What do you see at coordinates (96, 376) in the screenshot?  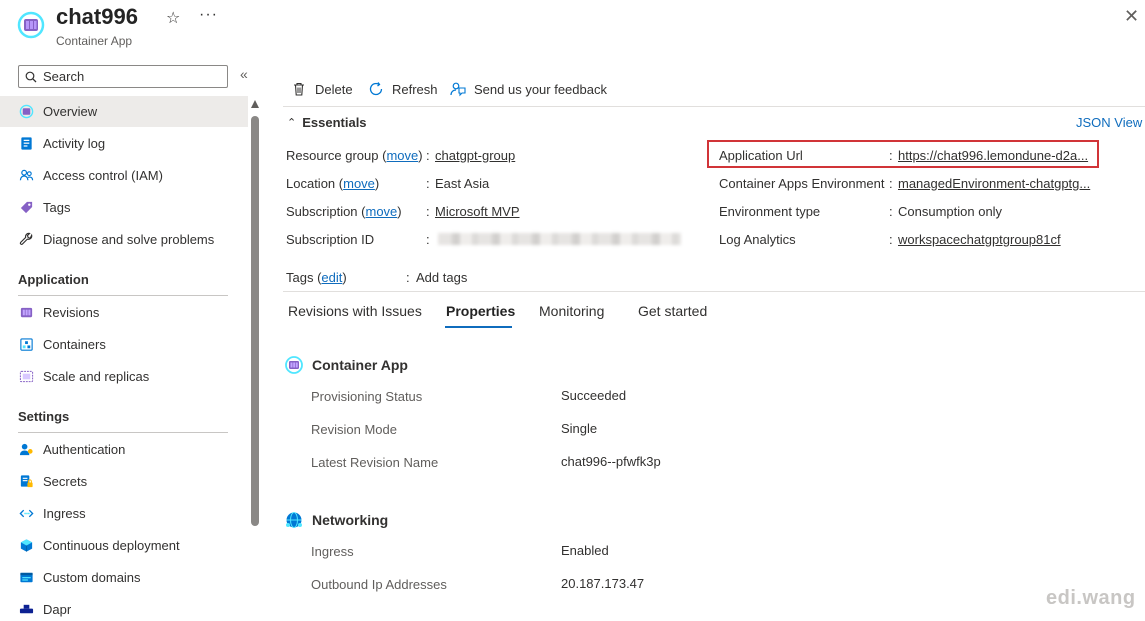 I see `sidebar-item-label: Scale and replicas` at bounding box center [96, 376].